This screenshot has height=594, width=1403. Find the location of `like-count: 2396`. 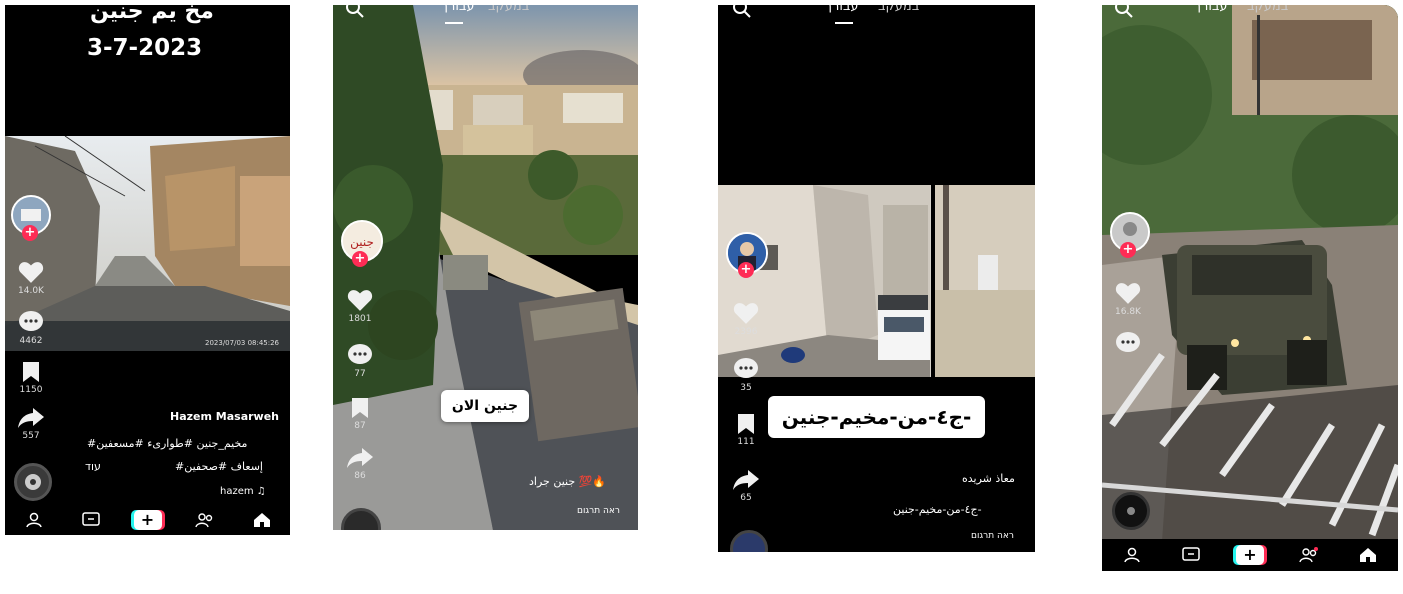

like-count: 2396 is located at coordinates (746, 332).